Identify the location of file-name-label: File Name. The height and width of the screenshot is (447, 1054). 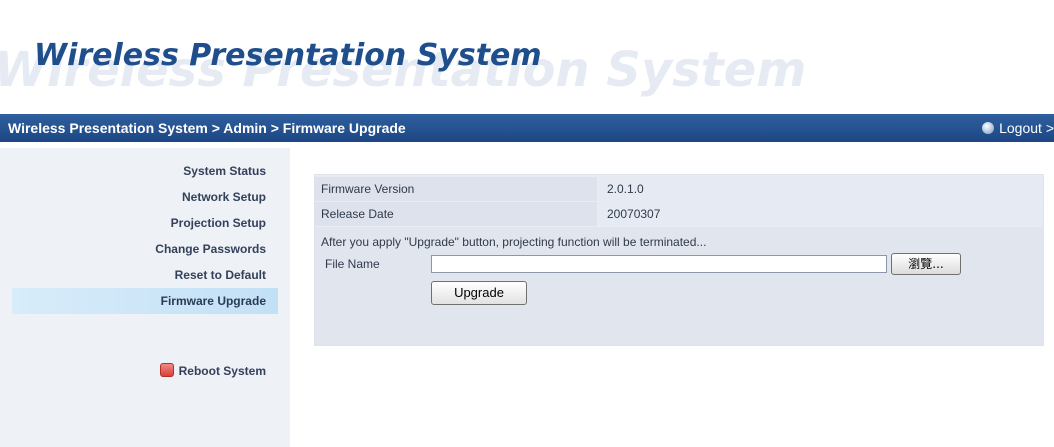
(352, 264).